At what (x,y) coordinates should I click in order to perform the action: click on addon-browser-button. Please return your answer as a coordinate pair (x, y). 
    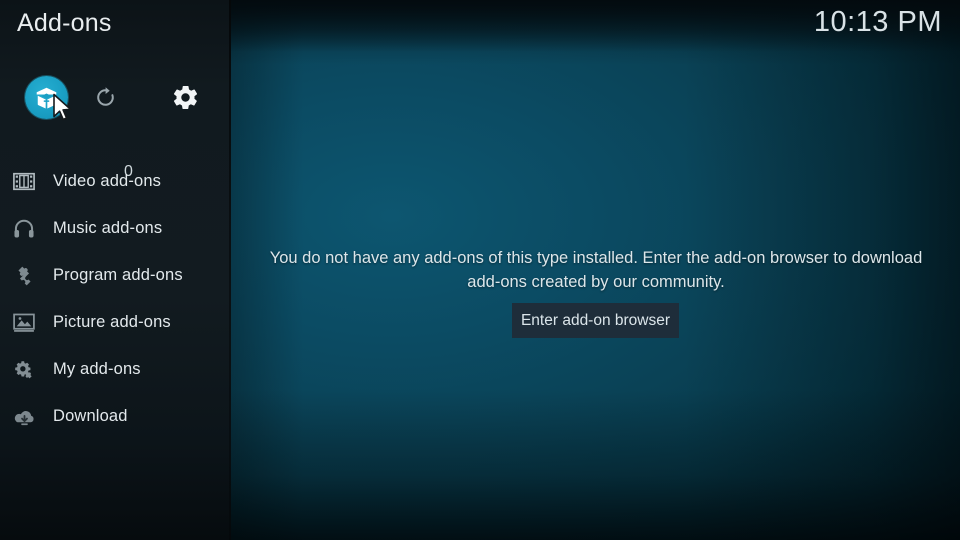
    Looking at the image, I should click on (46, 97).